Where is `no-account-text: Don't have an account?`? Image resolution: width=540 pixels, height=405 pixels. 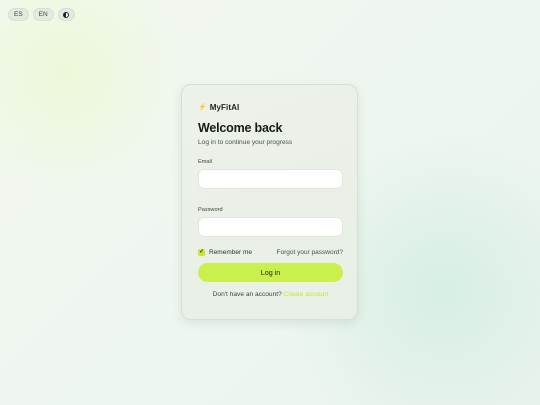 no-account-text: Don't have an account? is located at coordinates (247, 294).